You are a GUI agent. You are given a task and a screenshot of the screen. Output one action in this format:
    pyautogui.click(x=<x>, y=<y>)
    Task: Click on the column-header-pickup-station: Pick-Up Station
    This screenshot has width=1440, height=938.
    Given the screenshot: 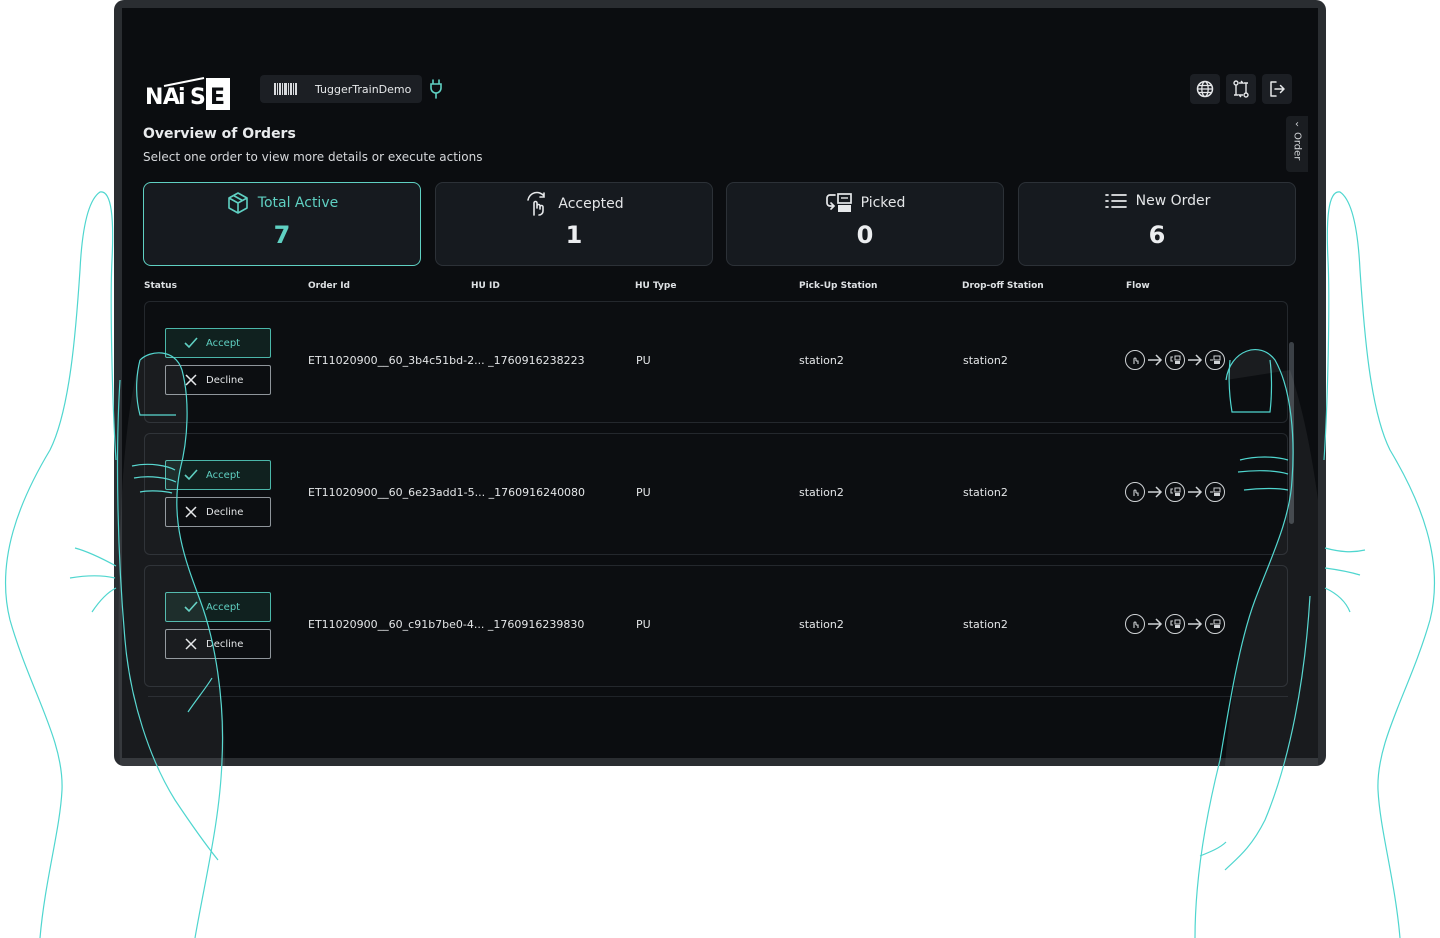 What is the action you would take?
    pyautogui.click(x=838, y=286)
    